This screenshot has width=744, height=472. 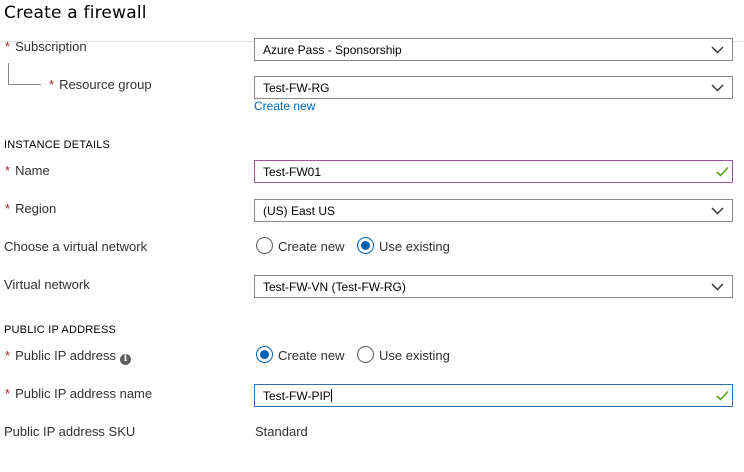 What do you see at coordinates (493, 87) in the screenshot?
I see `resource-group-dropdown: Test-FW-RG` at bounding box center [493, 87].